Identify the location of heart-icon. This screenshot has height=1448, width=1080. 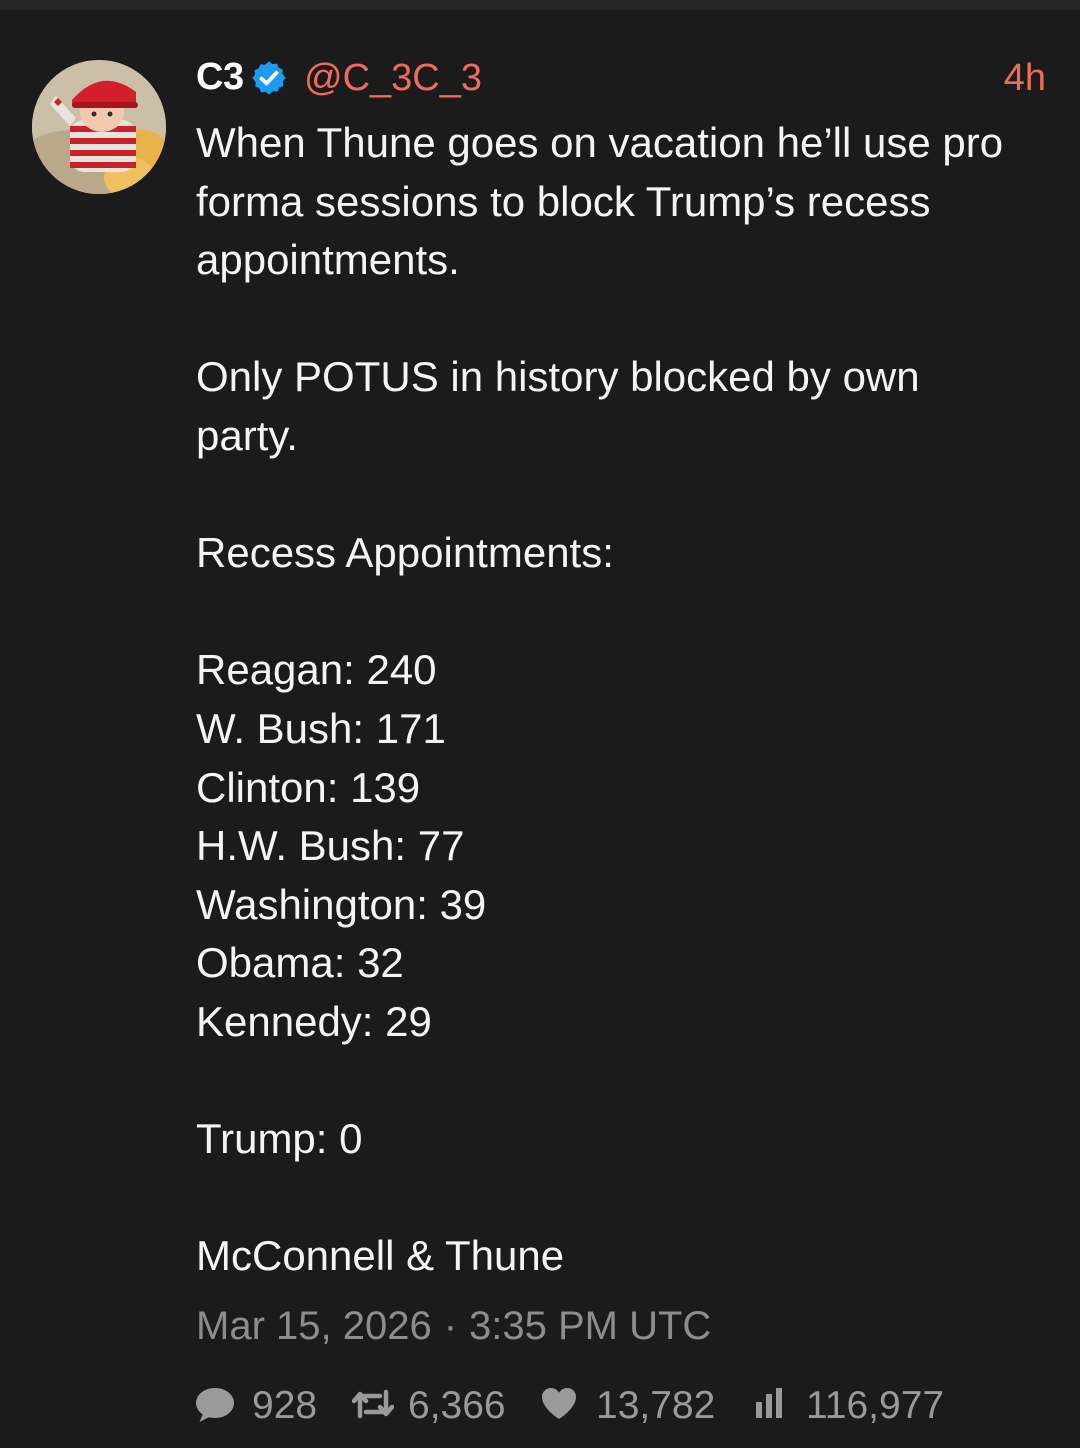
(559, 1403).